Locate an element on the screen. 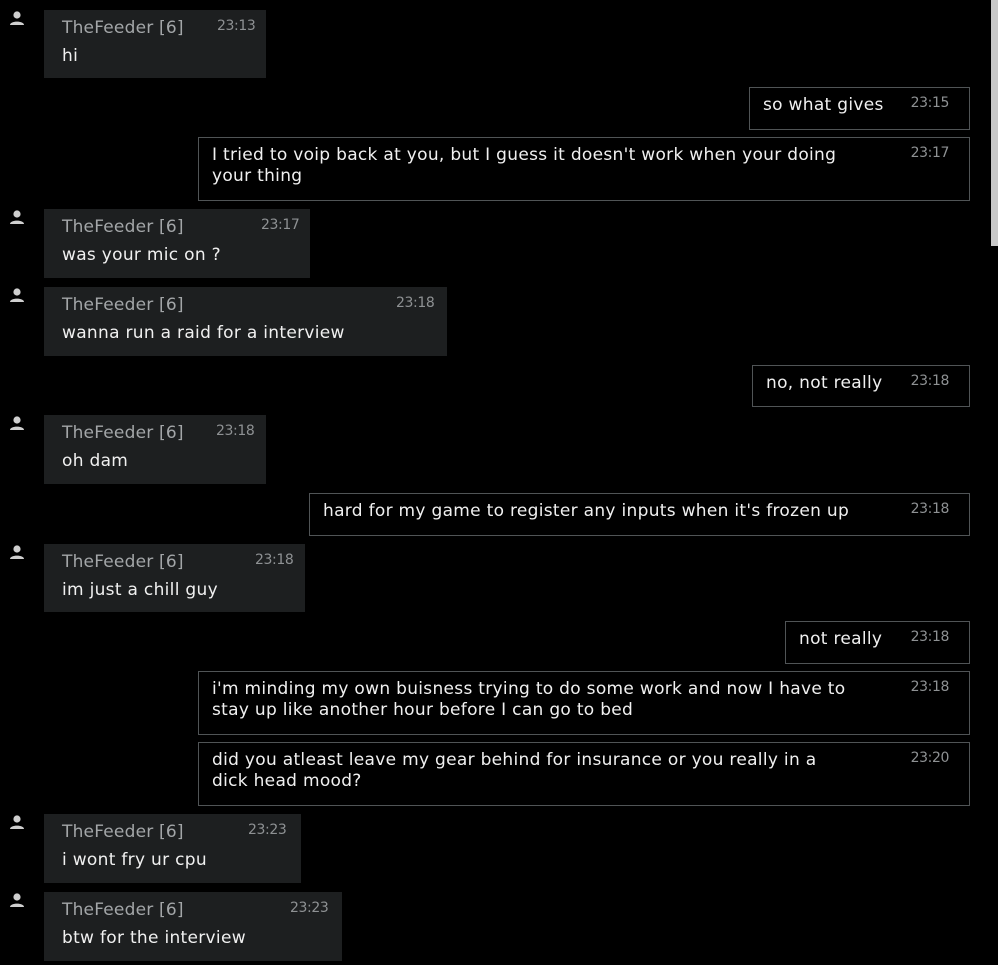  outgoing-message: no, not really 23:18 is located at coordinates (861, 386).